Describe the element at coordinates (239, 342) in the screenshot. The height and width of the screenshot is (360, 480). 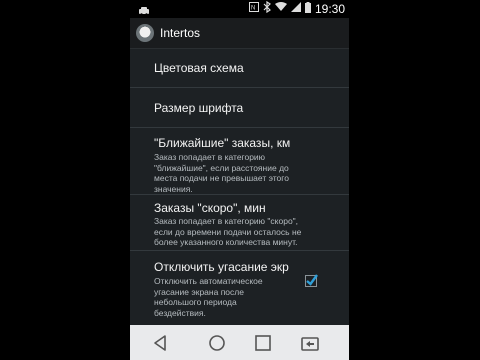
I see `navigation-bar` at that location.